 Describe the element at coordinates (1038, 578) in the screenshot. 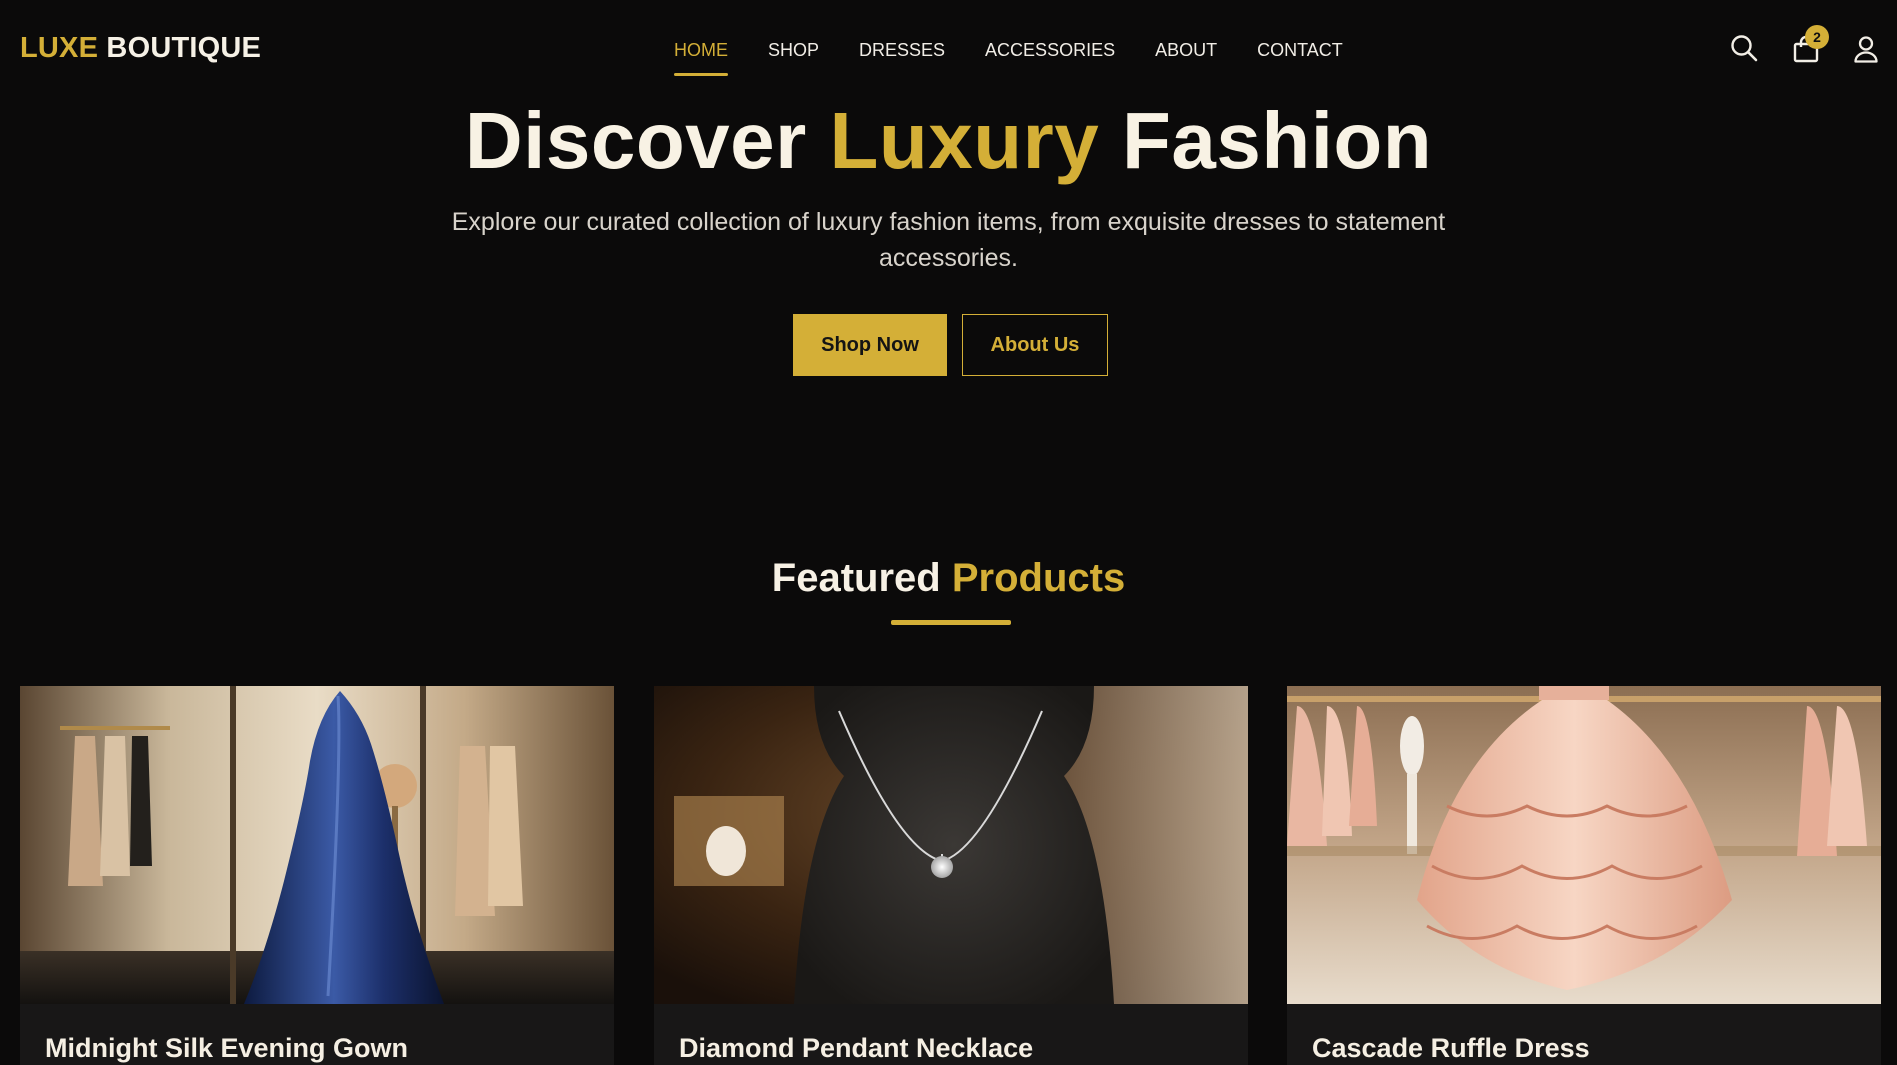

I see `featured-title-highlight: Products` at that location.